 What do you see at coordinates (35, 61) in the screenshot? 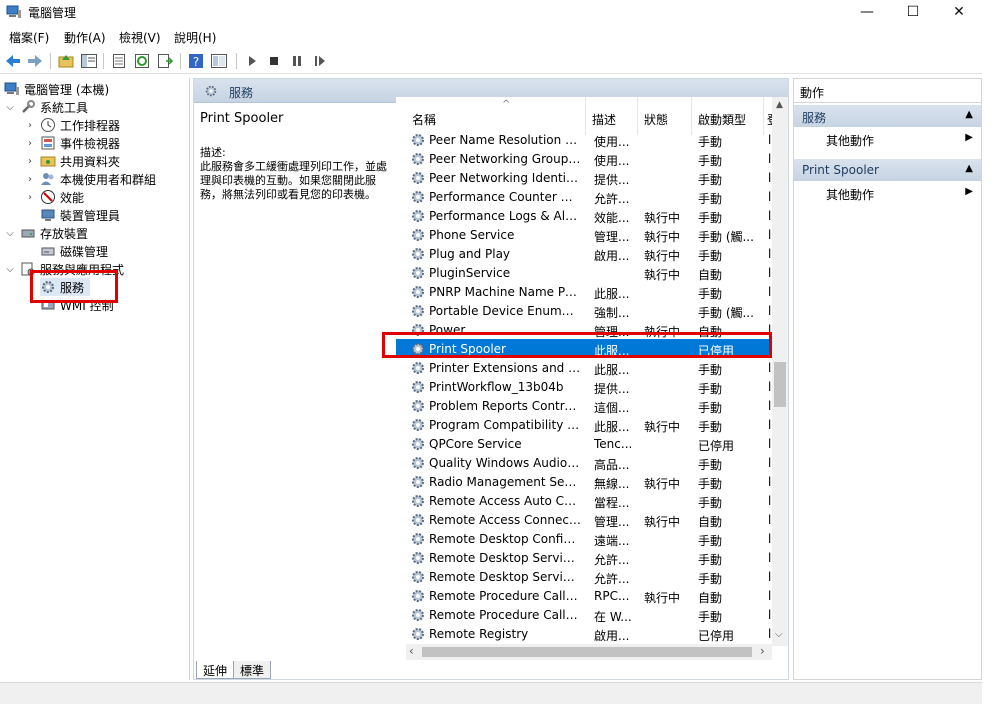
I see `forward-arrow-icon` at bounding box center [35, 61].